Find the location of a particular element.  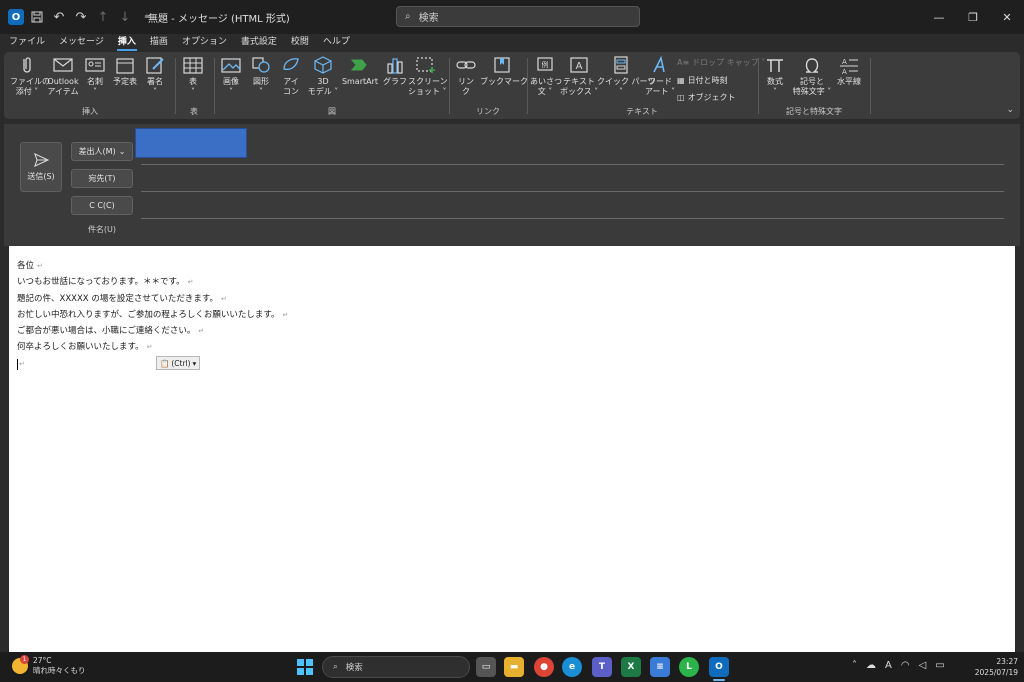

links-group-label: リンク is located at coordinates (488, 111).